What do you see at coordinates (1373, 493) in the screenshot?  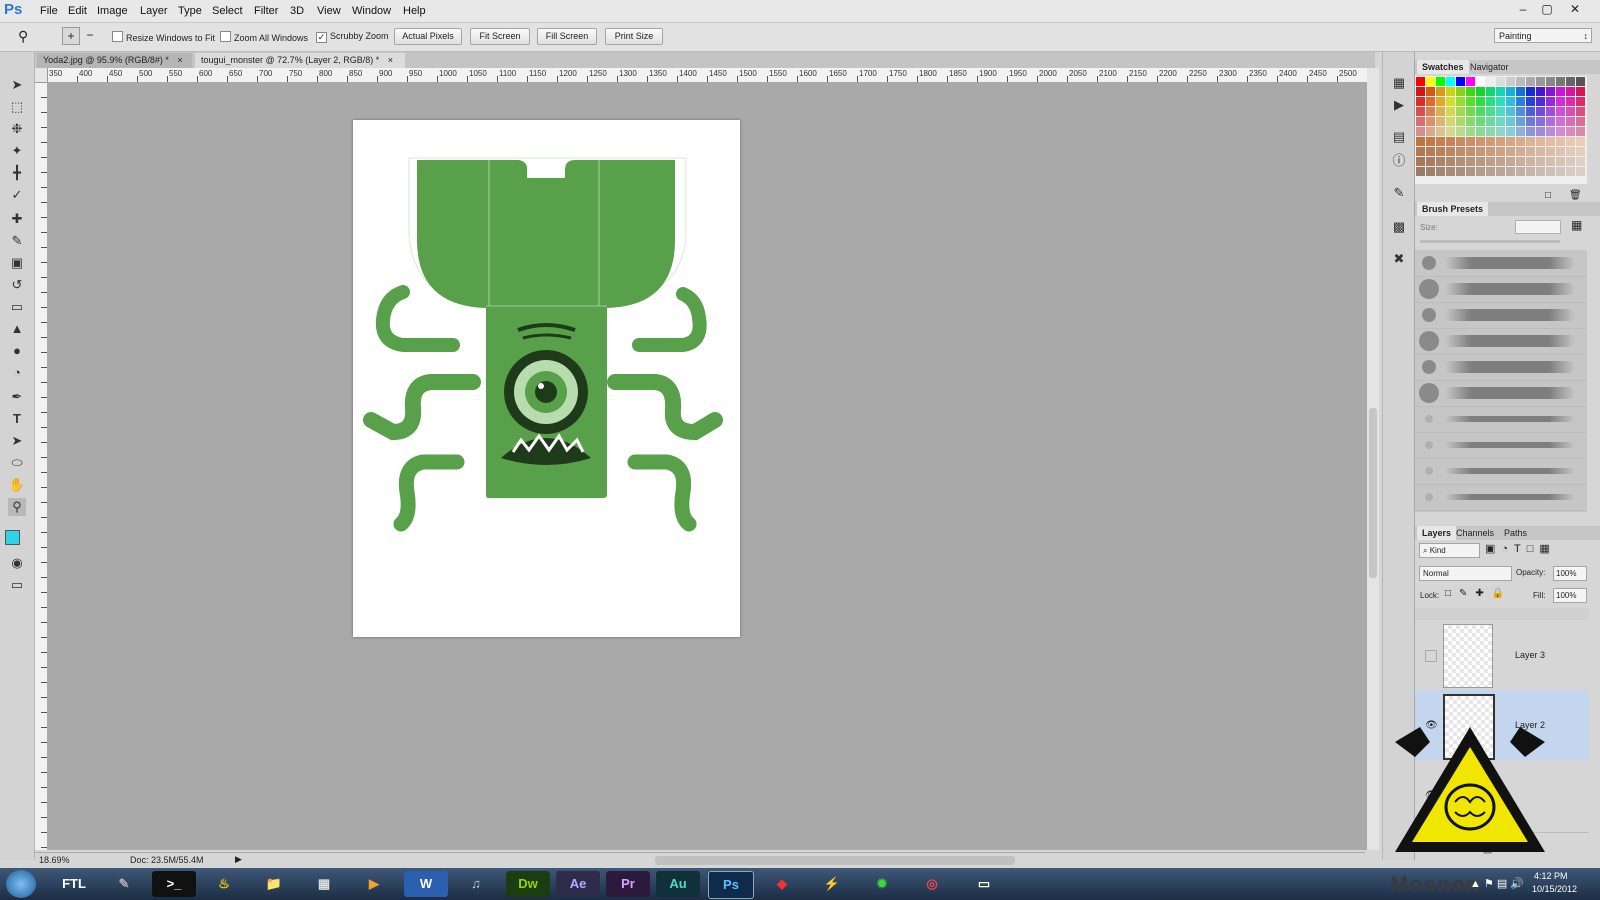 I see `scroll-thumb` at bounding box center [1373, 493].